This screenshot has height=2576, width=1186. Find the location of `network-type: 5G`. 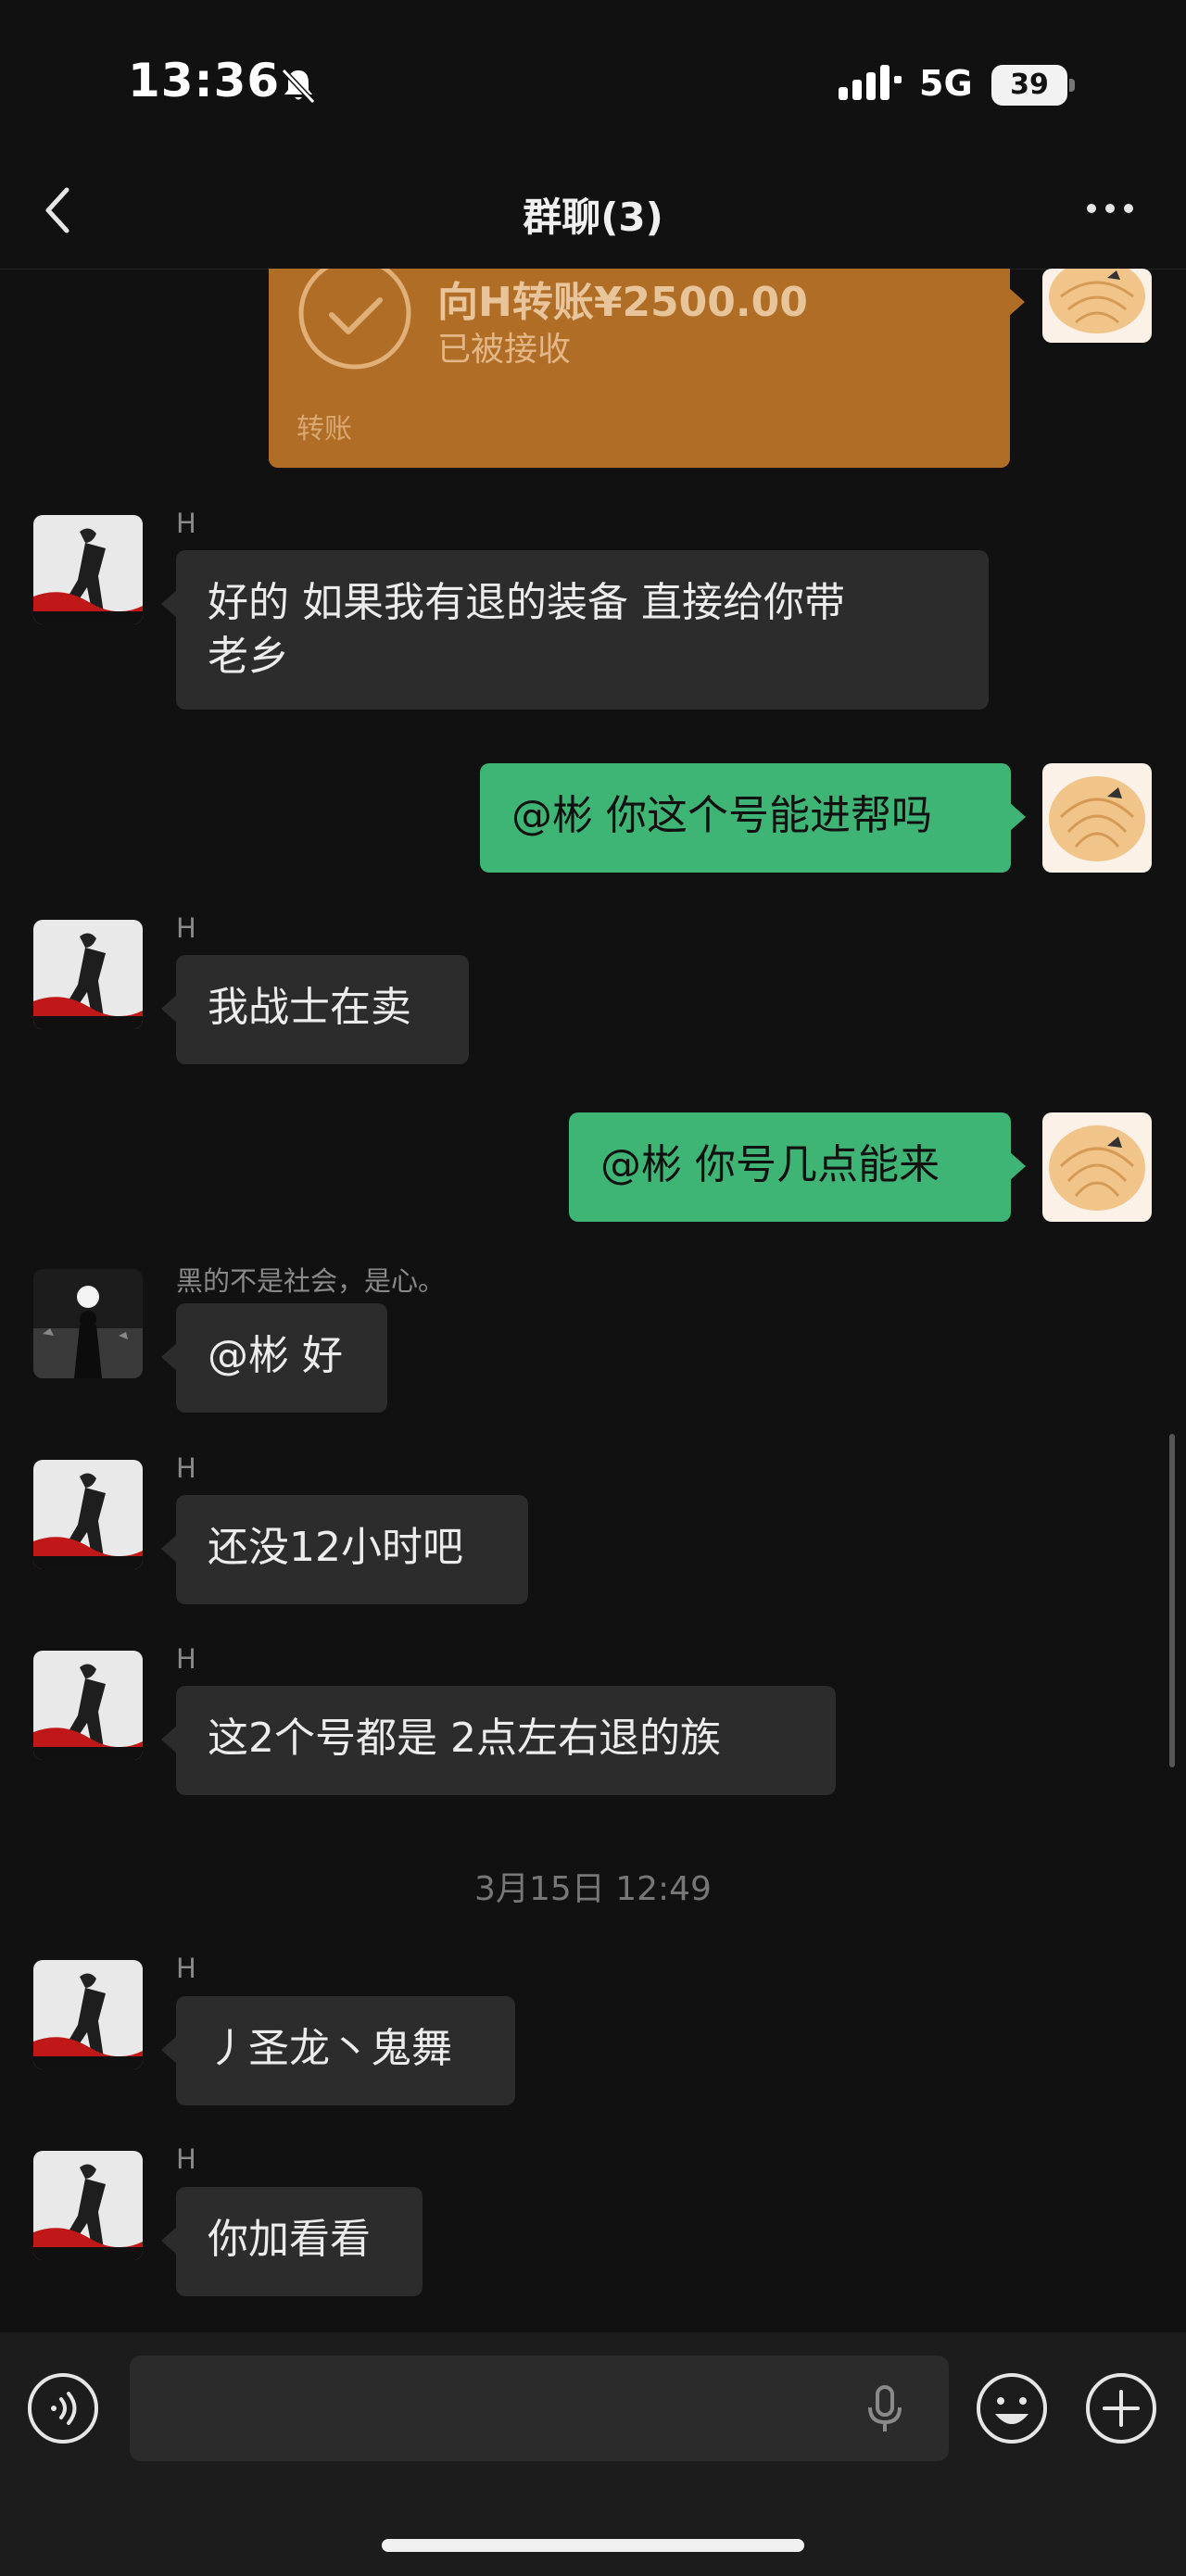

network-type: 5G is located at coordinates (946, 83).